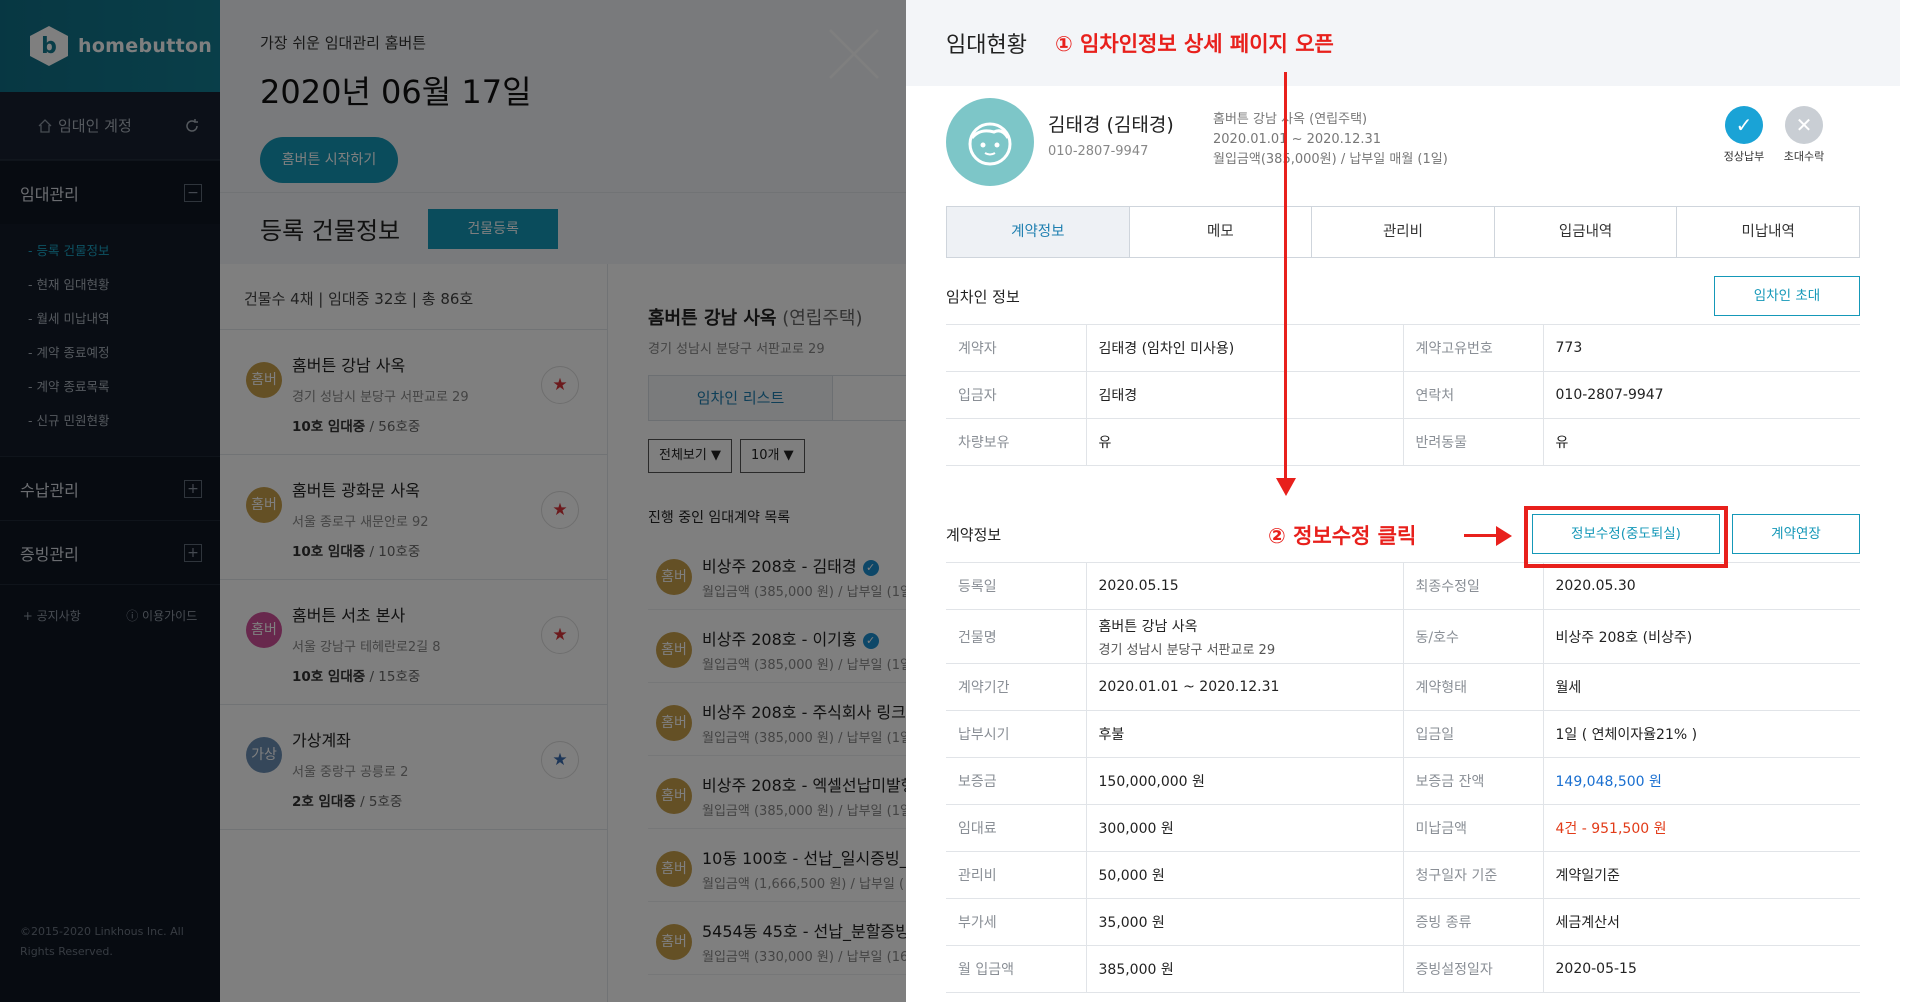 This screenshot has width=1920, height=1002. I want to click on building-address: 경기 성남시 분당구 서판교로 29, so click(736, 349).